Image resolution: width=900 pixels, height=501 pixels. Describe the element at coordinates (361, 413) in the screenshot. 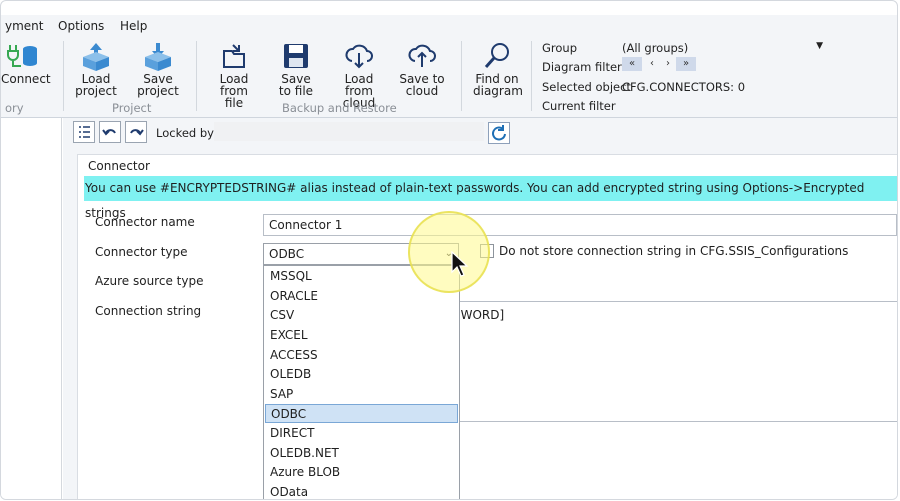

I see `dropdown-option-odbc: ODBC` at that location.